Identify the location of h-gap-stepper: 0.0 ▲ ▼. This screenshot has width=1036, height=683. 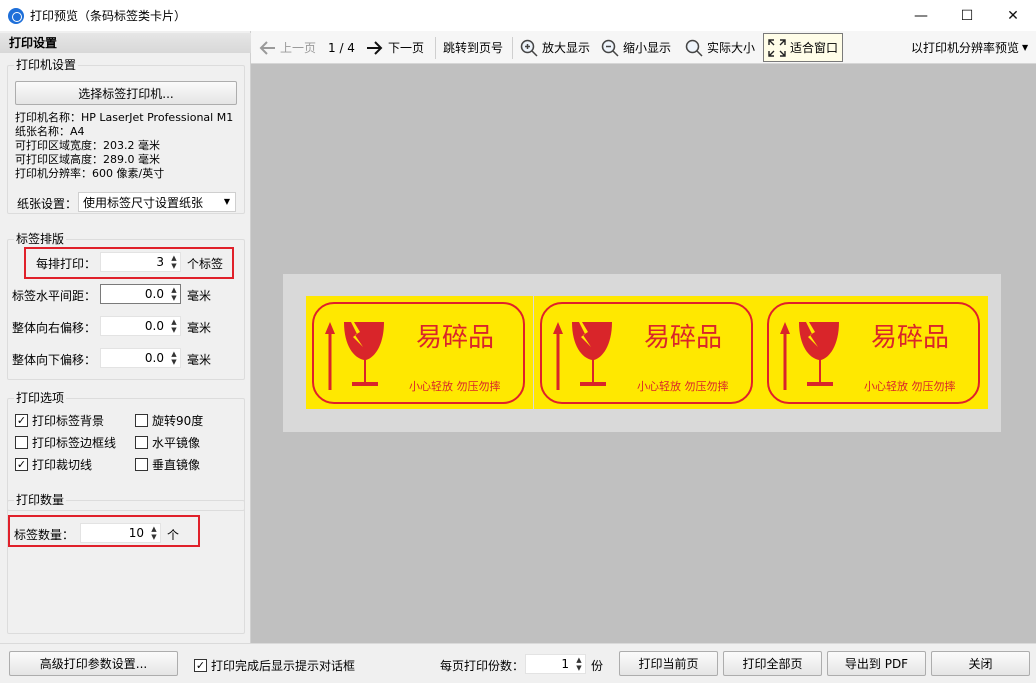
(140, 294).